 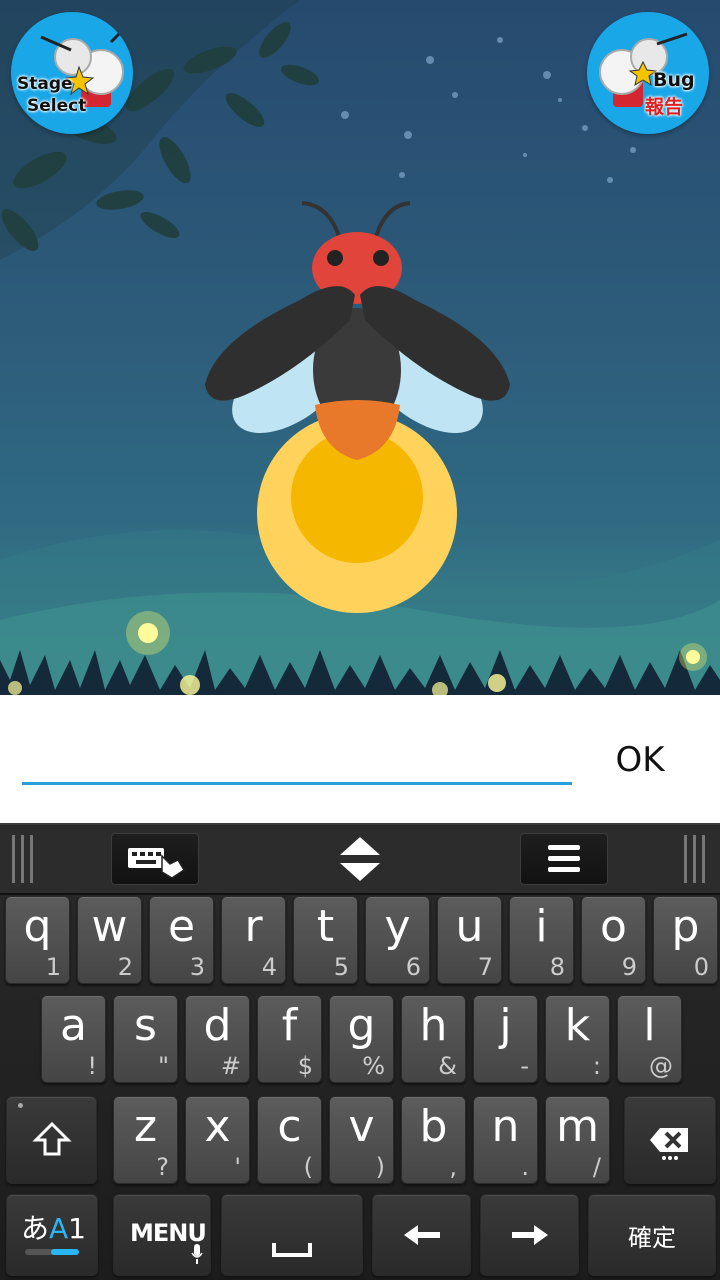 What do you see at coordinates (253, 926) in the screenshot?
I see `key-r-label: r` at bounding box center [253, 926].